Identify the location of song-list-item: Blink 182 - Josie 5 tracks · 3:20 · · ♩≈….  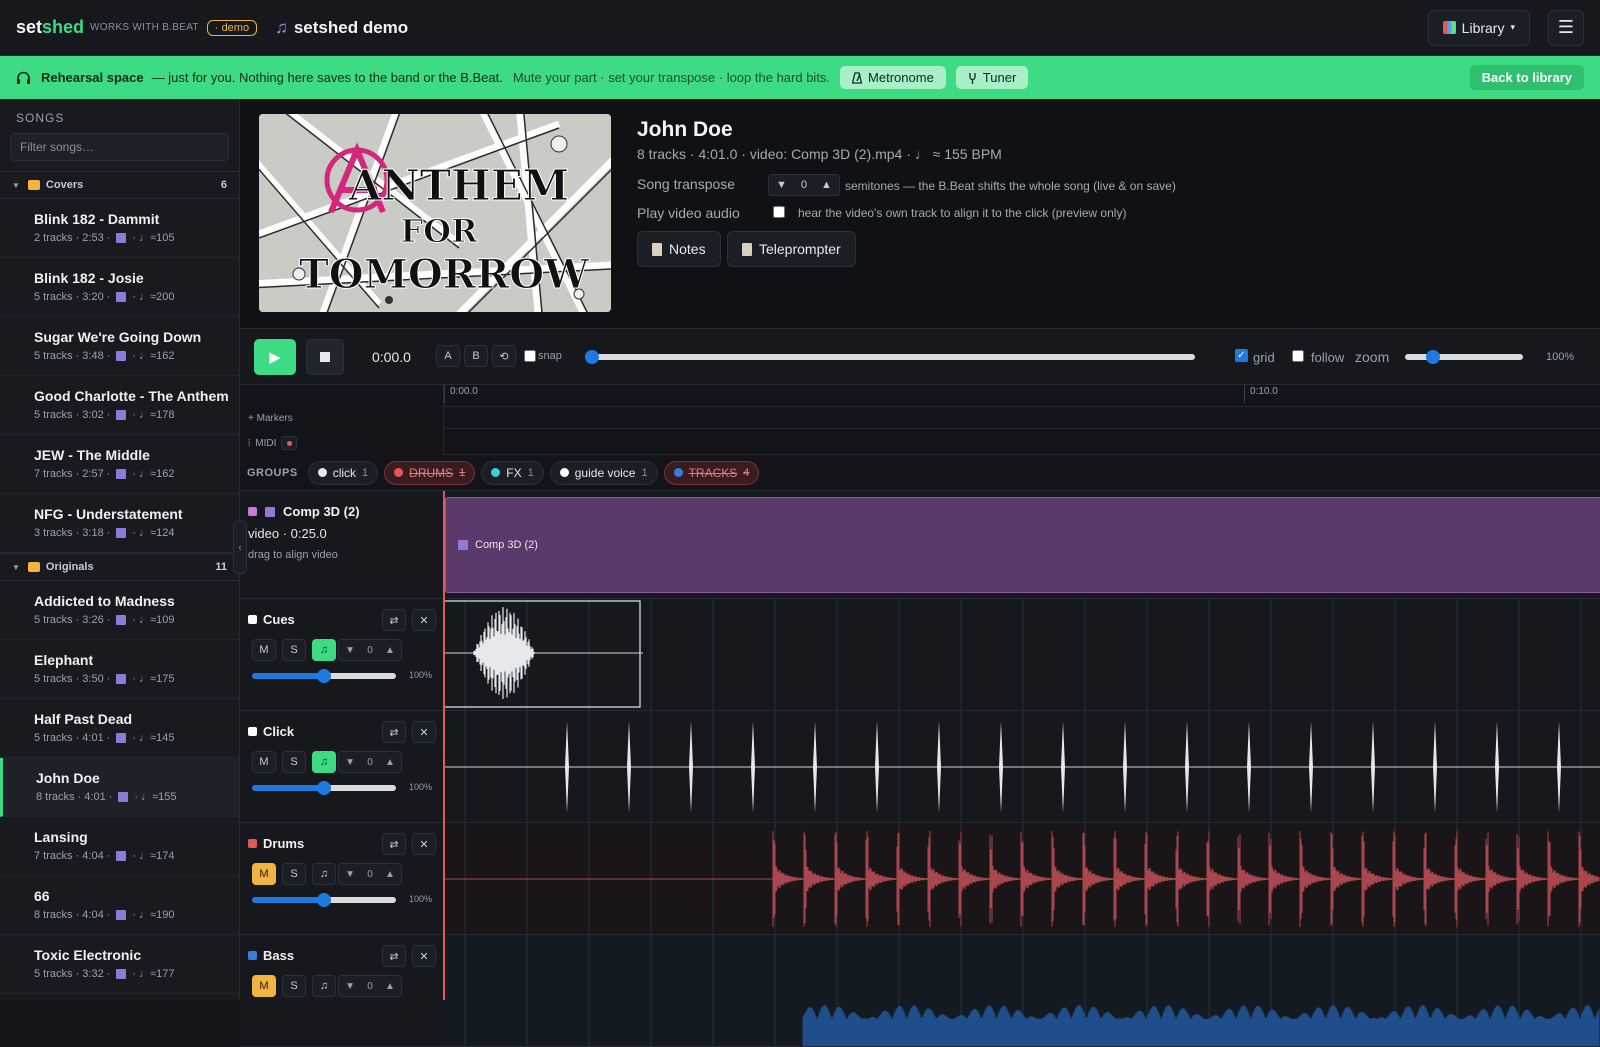
(119, 287).